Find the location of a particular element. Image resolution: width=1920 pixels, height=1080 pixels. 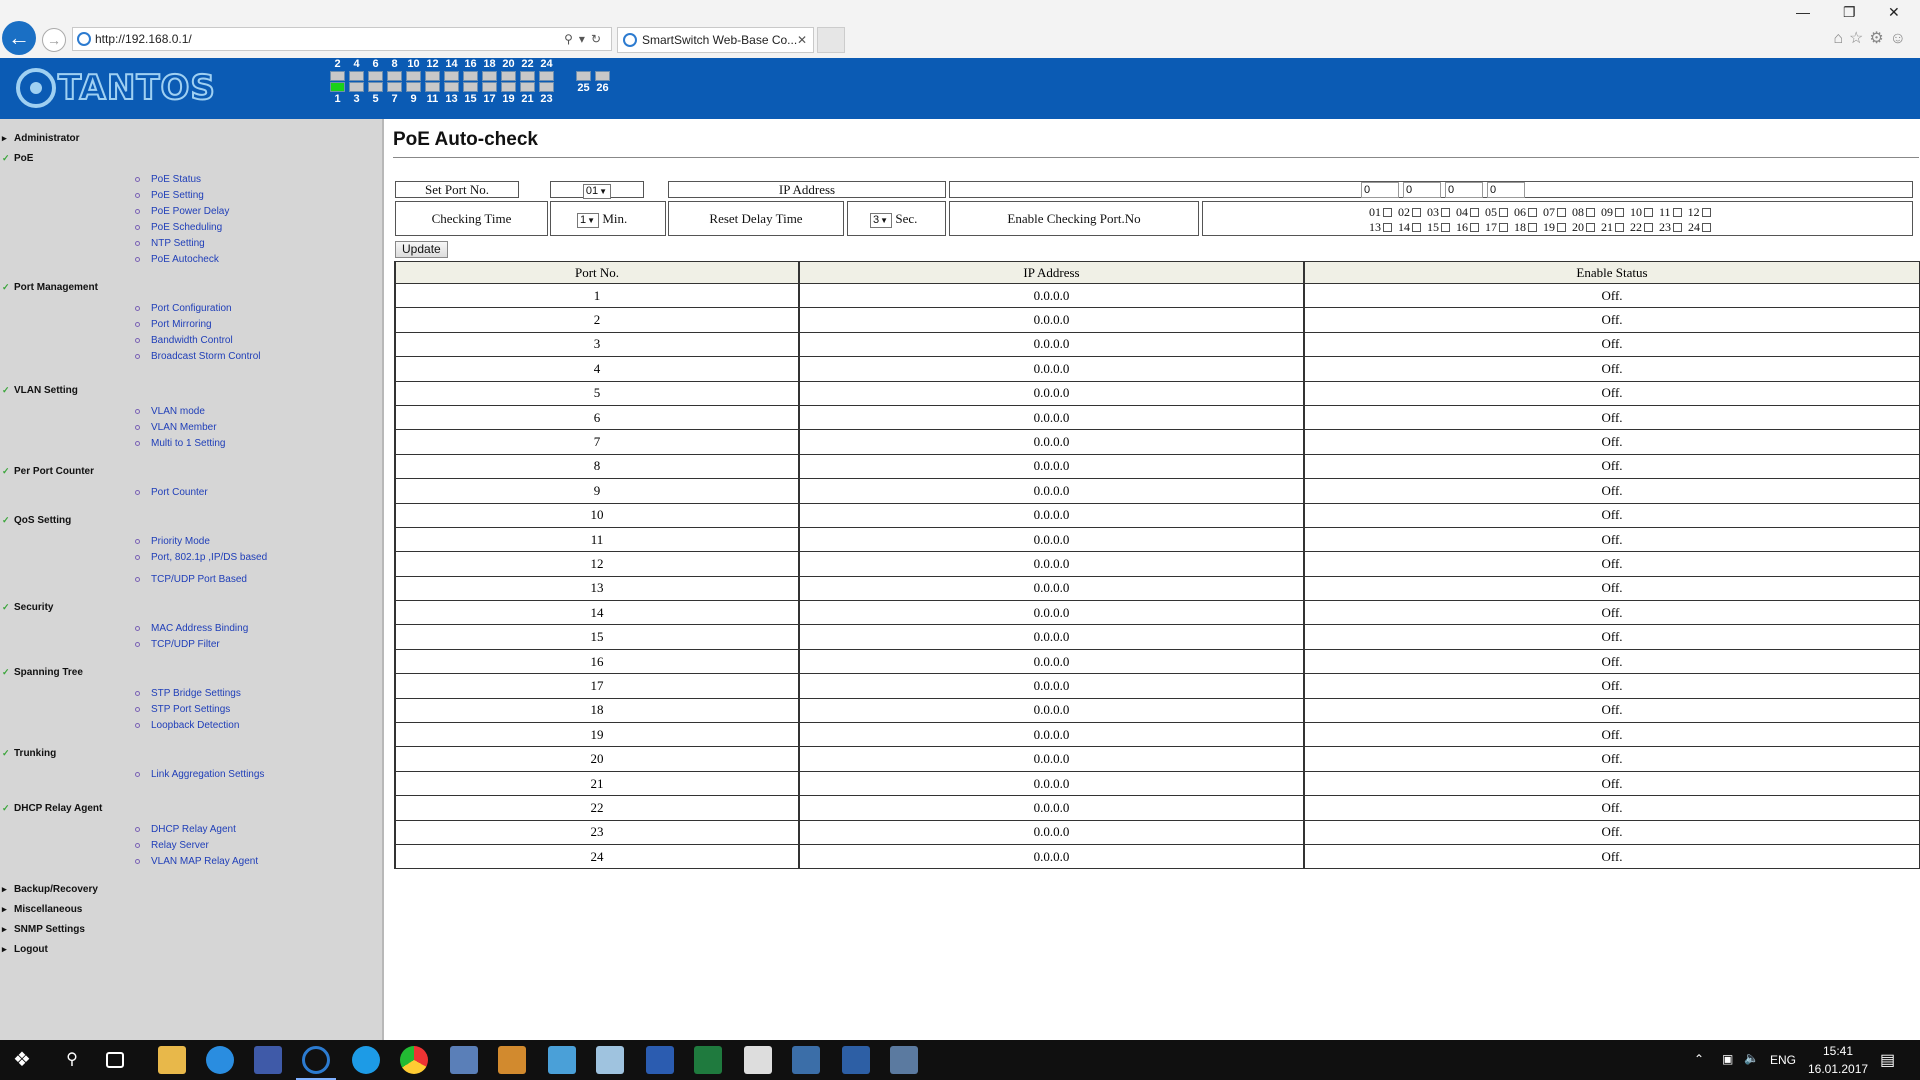

minimize-button: — is located at coordinates (1803, 12).